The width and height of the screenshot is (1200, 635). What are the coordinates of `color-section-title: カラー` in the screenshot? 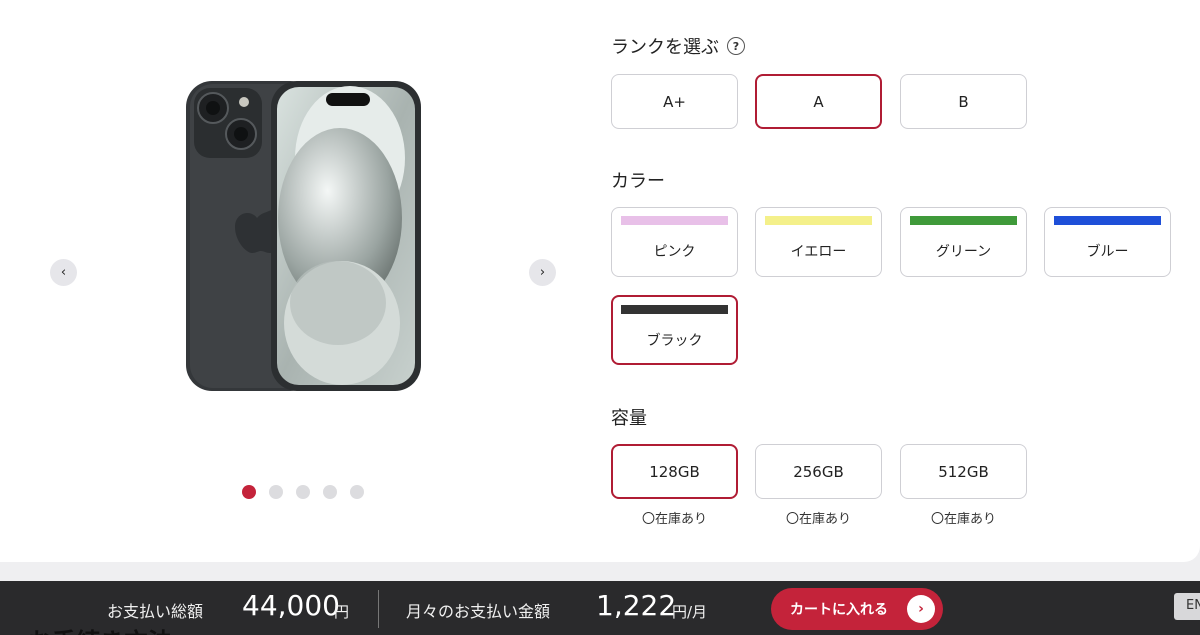 It's located at (638, 180).